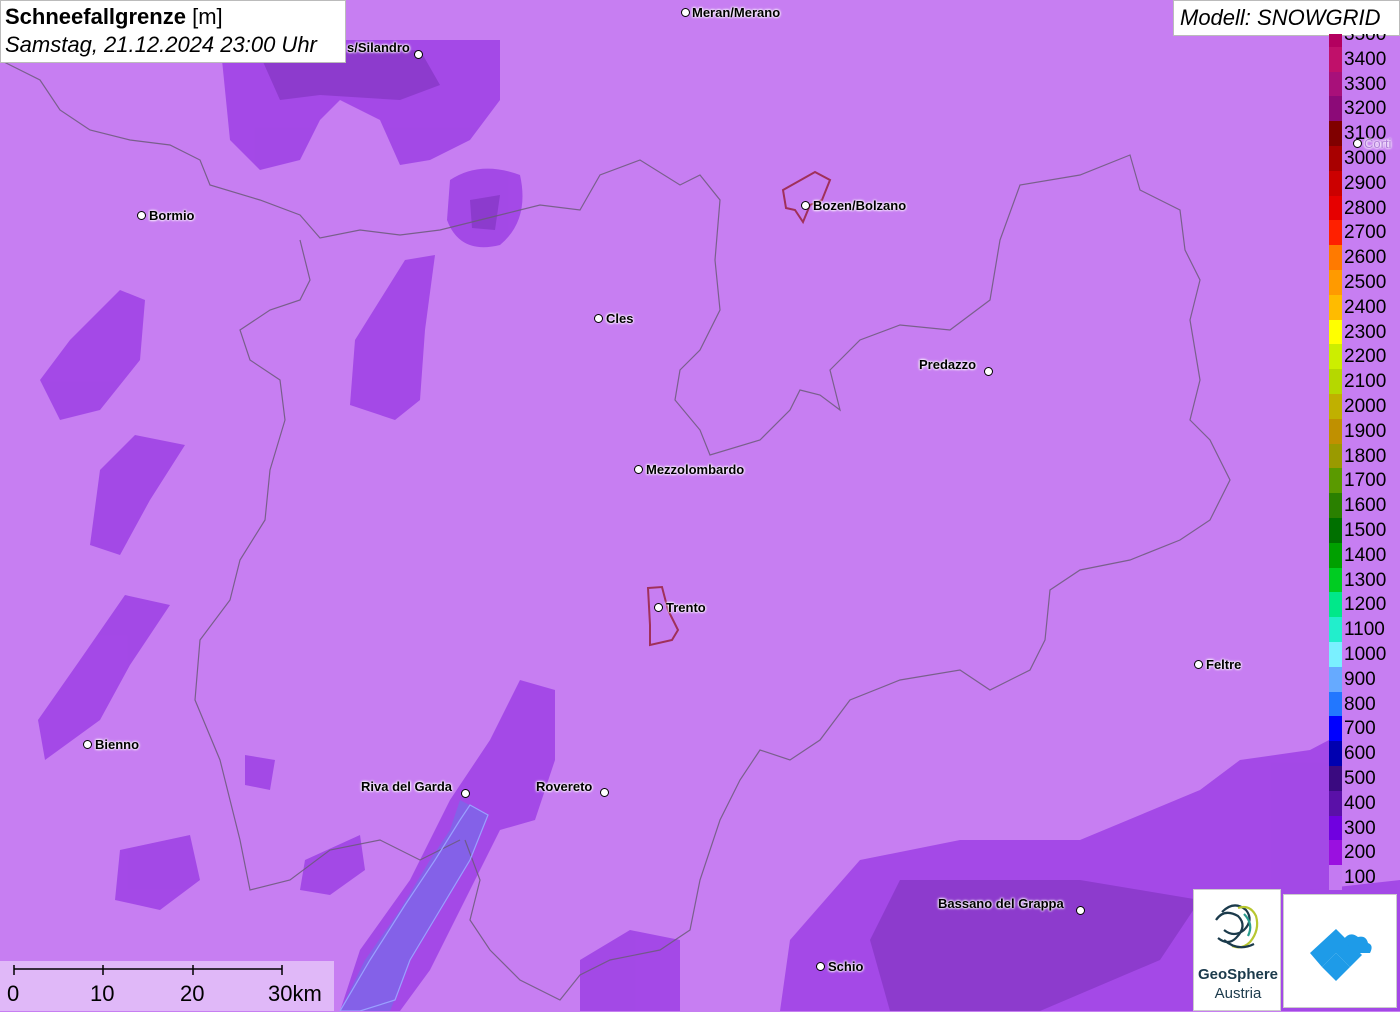 This screenshot has height=1012, width=1400. I want to click on legend-label: 900, so click(1360, 679).